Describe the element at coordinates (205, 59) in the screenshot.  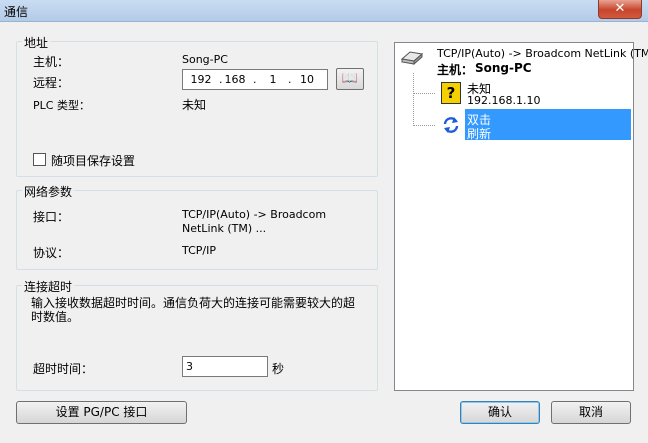
I see `host-value: Song-PC` at that location.